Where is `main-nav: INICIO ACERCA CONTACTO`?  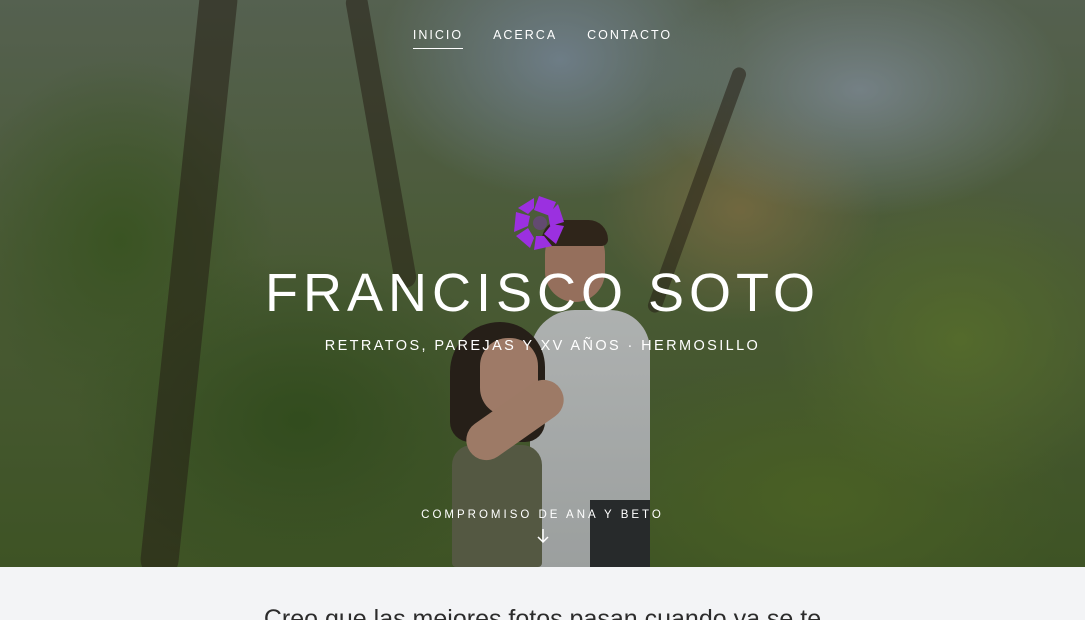
main-nav: INICIO ACERCA CONTACTO is located at coordinates (542, 38).